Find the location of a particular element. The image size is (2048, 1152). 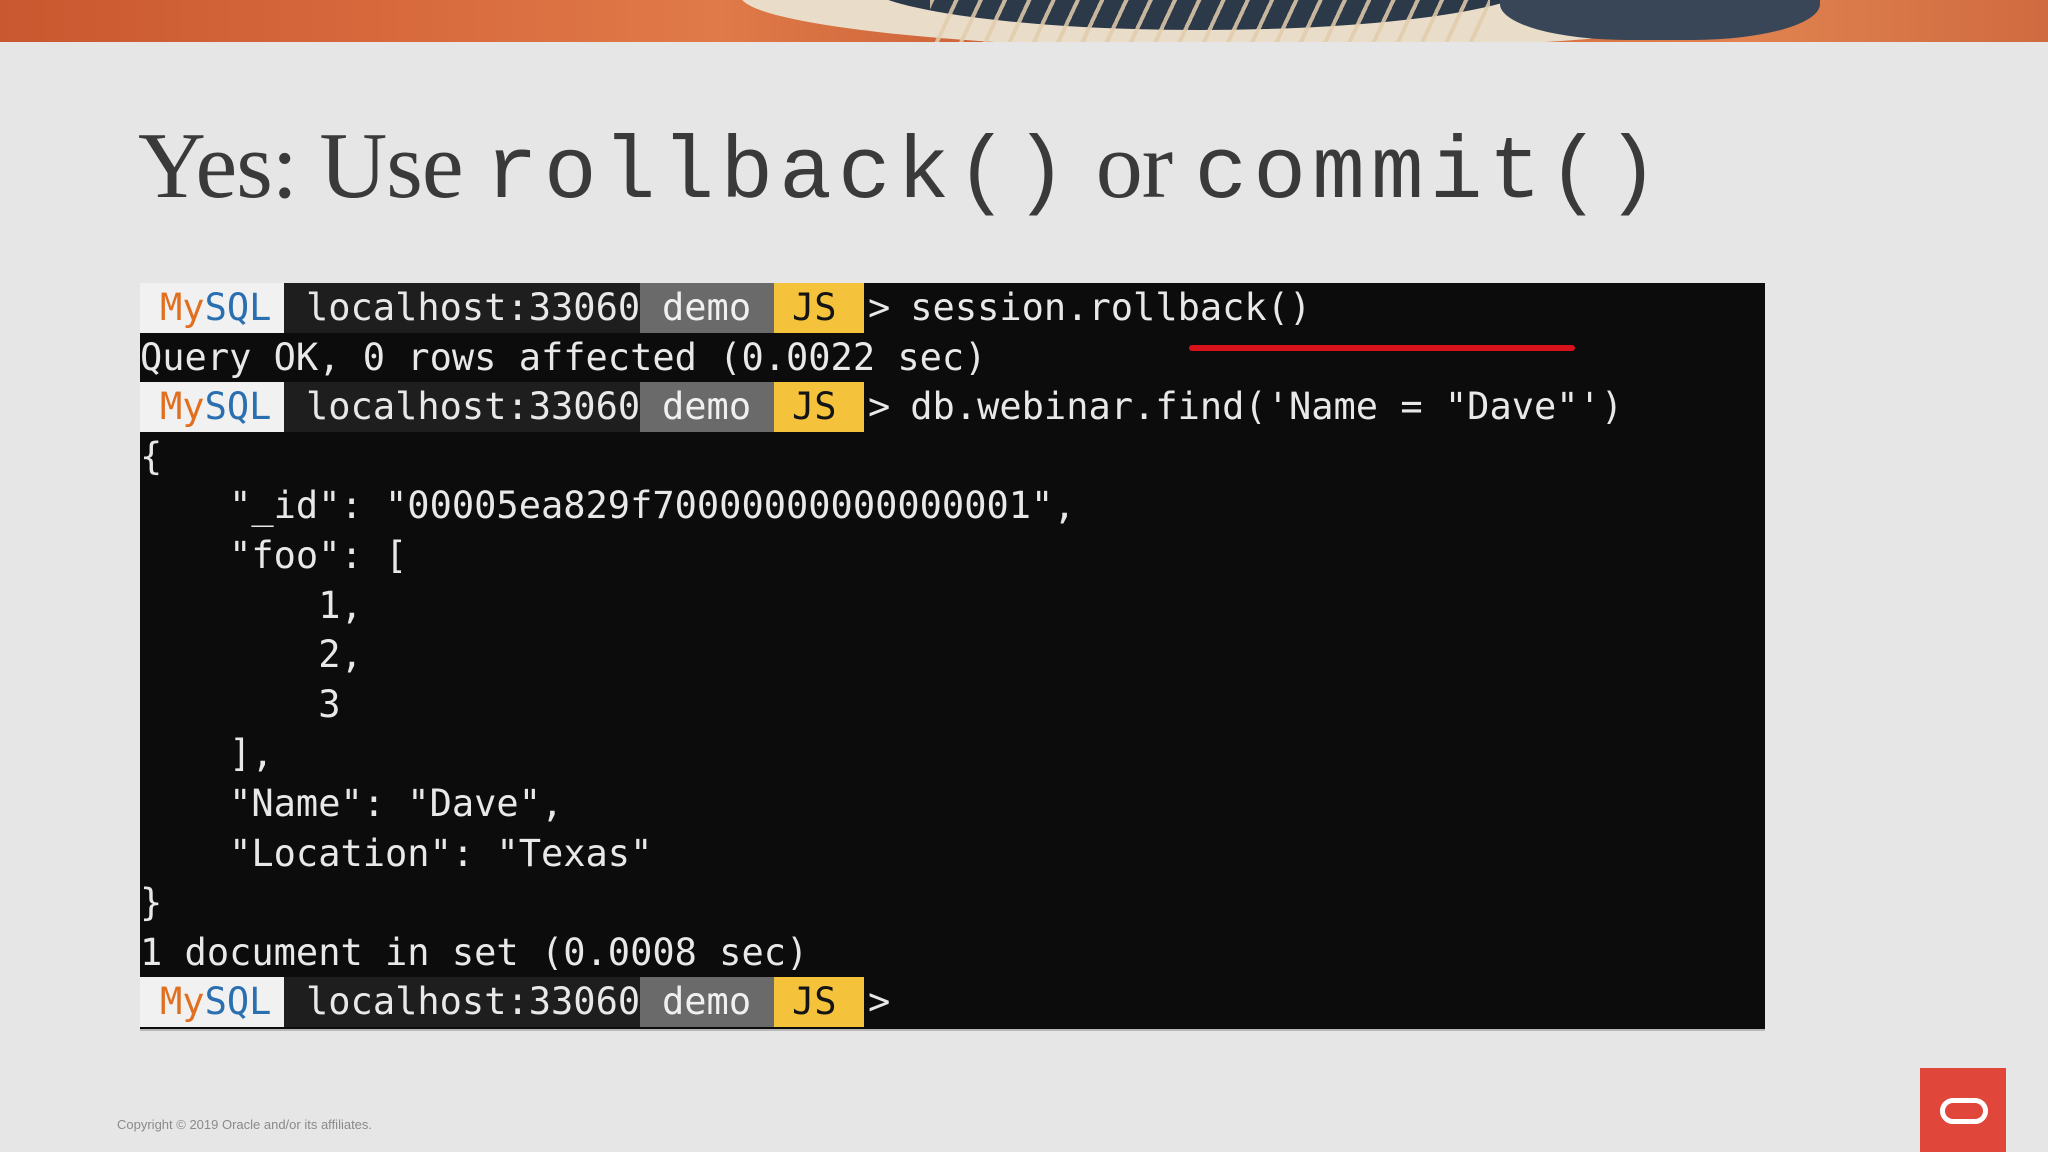

json-line: 3 is located at coordinates (240, 704).